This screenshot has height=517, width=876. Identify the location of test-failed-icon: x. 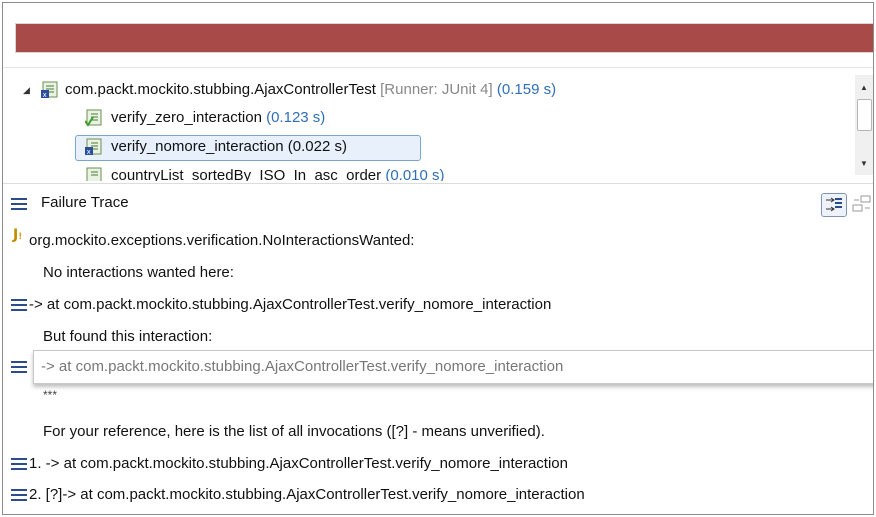
(94, 147).